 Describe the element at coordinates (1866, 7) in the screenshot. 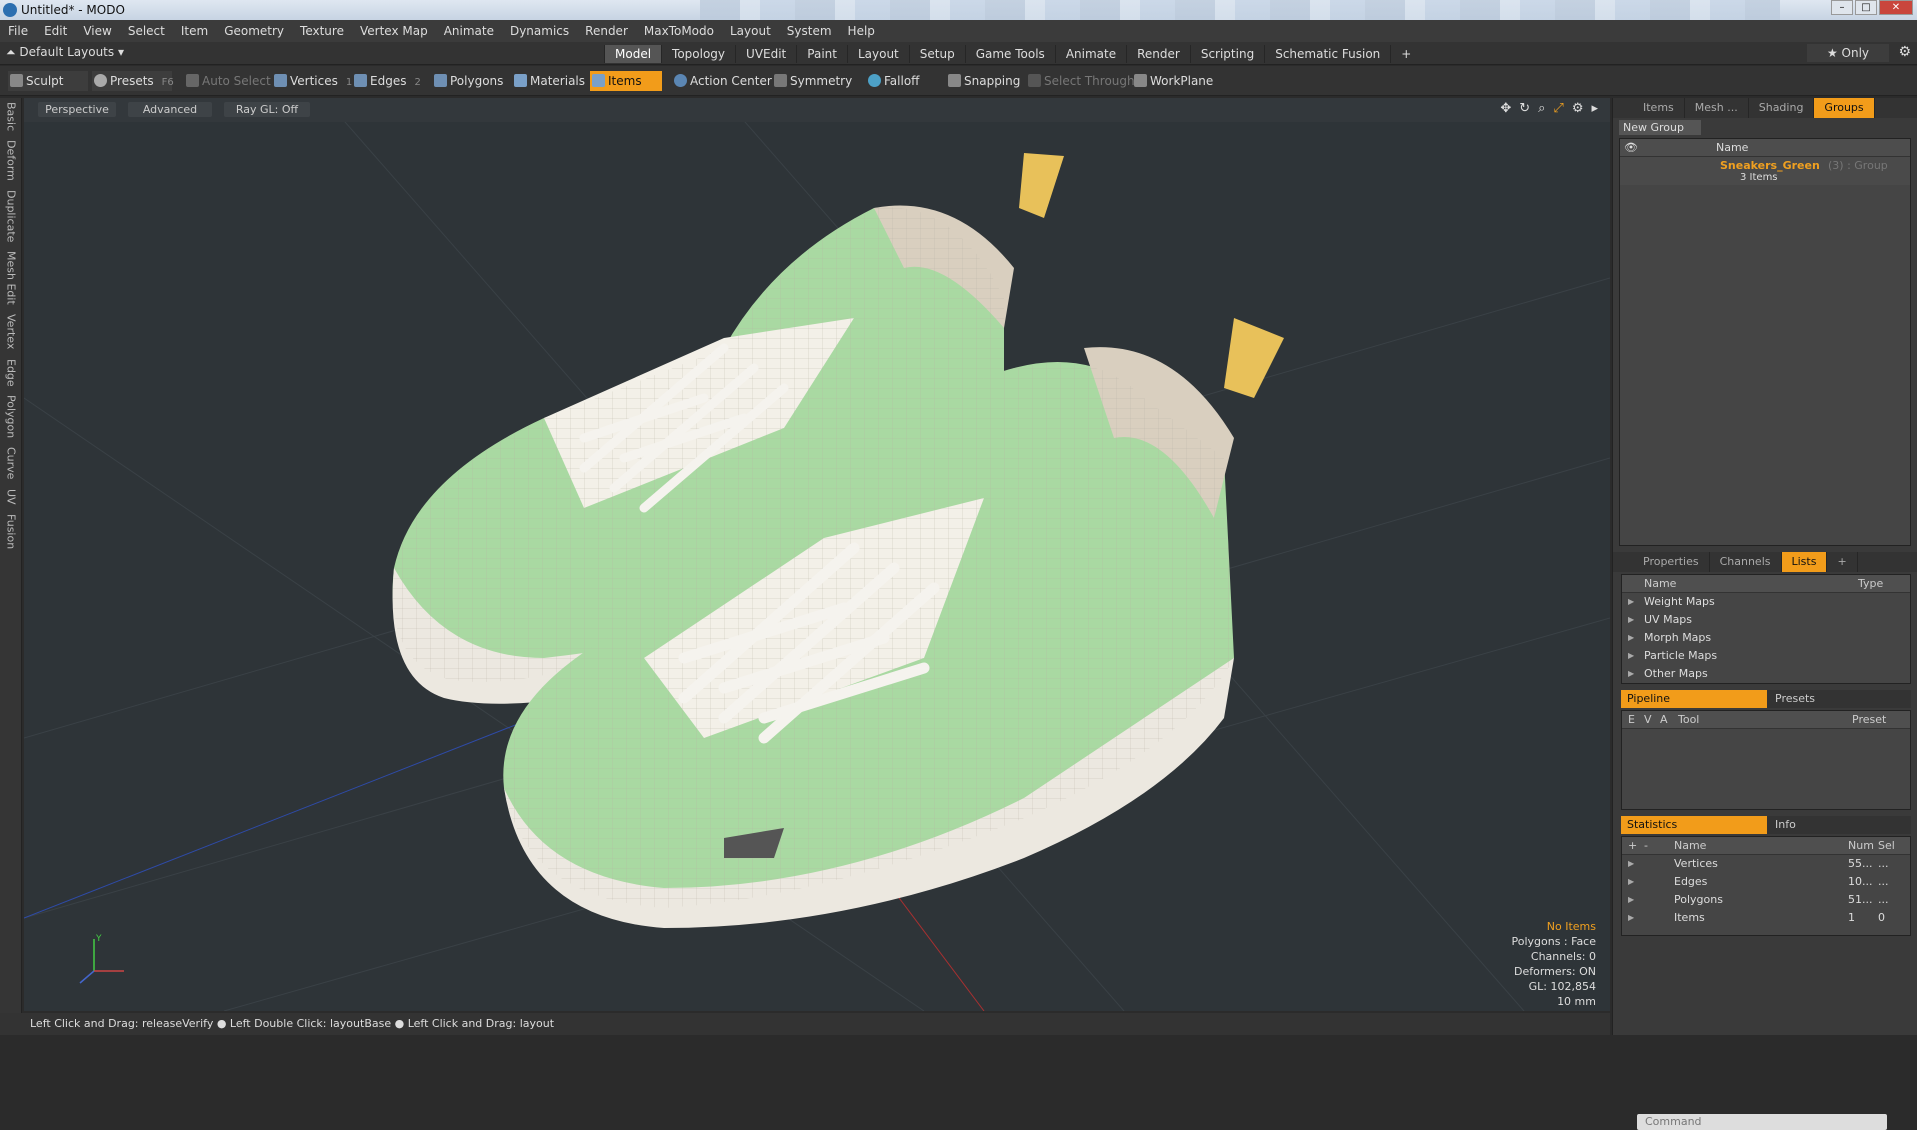

I see `maximize-button: □` at that location.